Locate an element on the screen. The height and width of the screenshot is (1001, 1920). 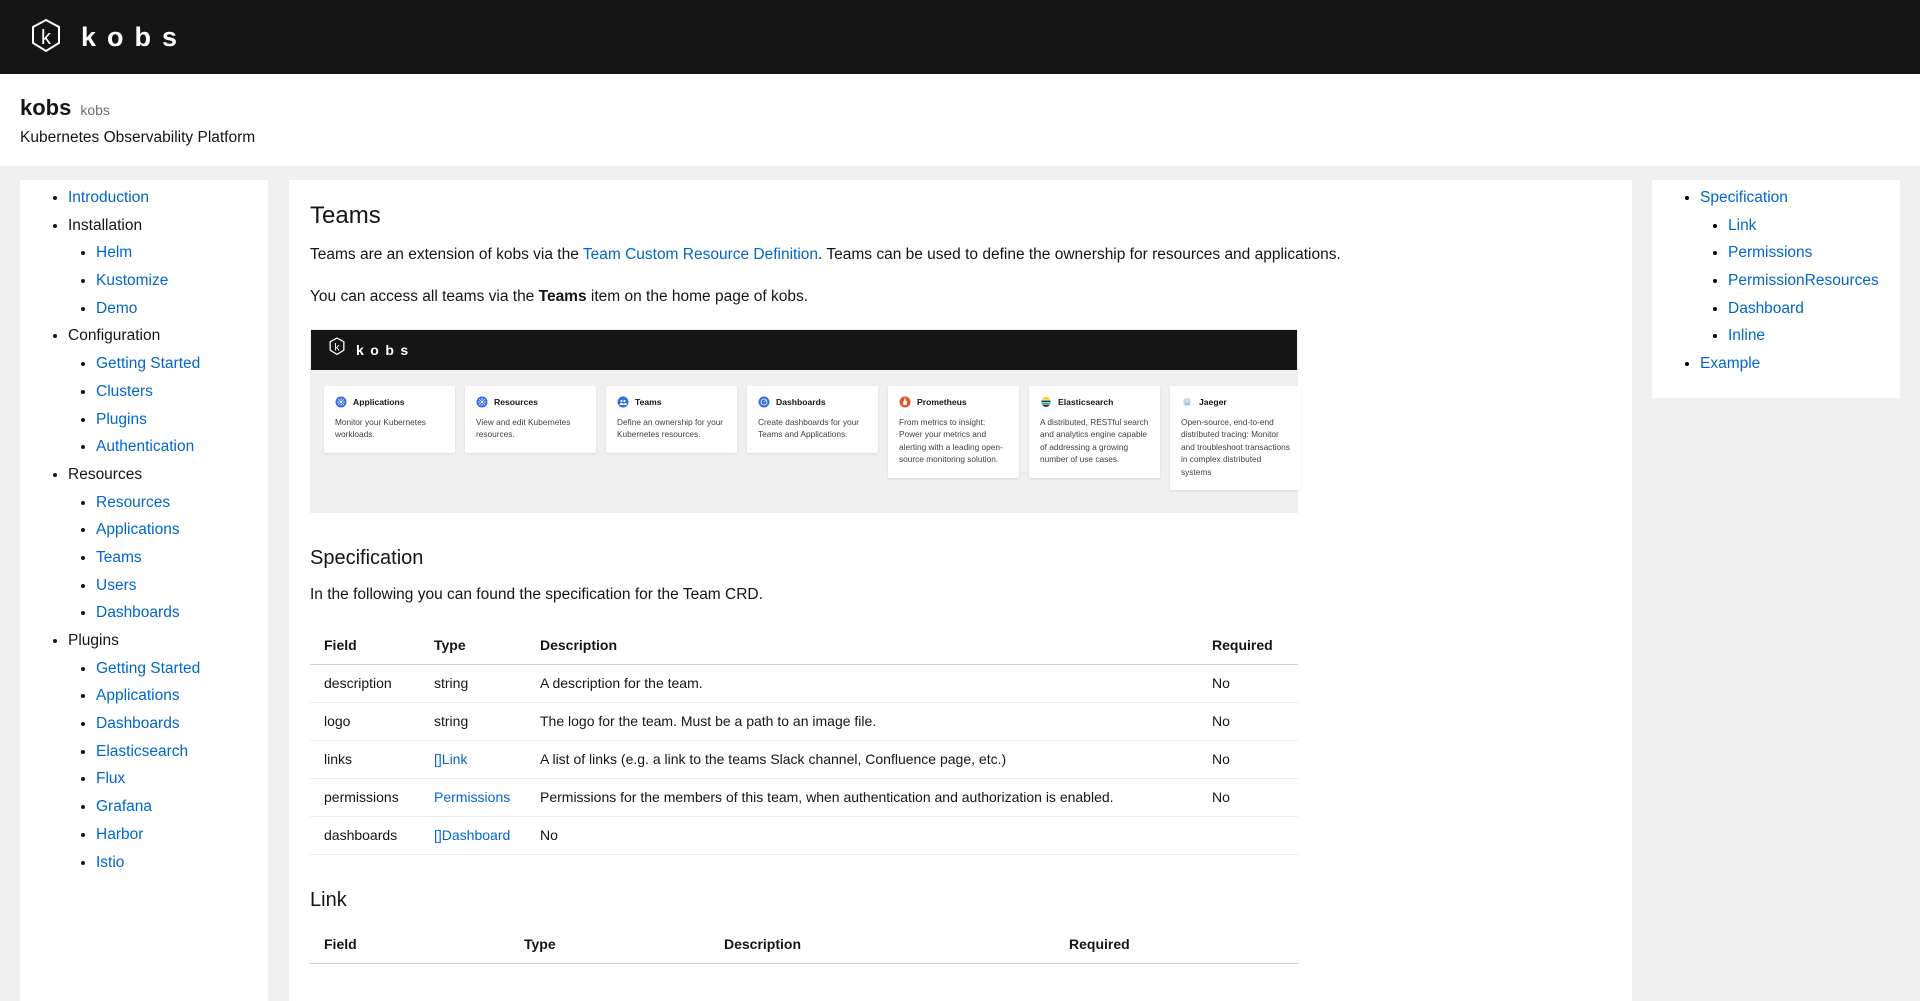
screenshot-card-header: Elasticsearch is located at coordinates (1094, 402).